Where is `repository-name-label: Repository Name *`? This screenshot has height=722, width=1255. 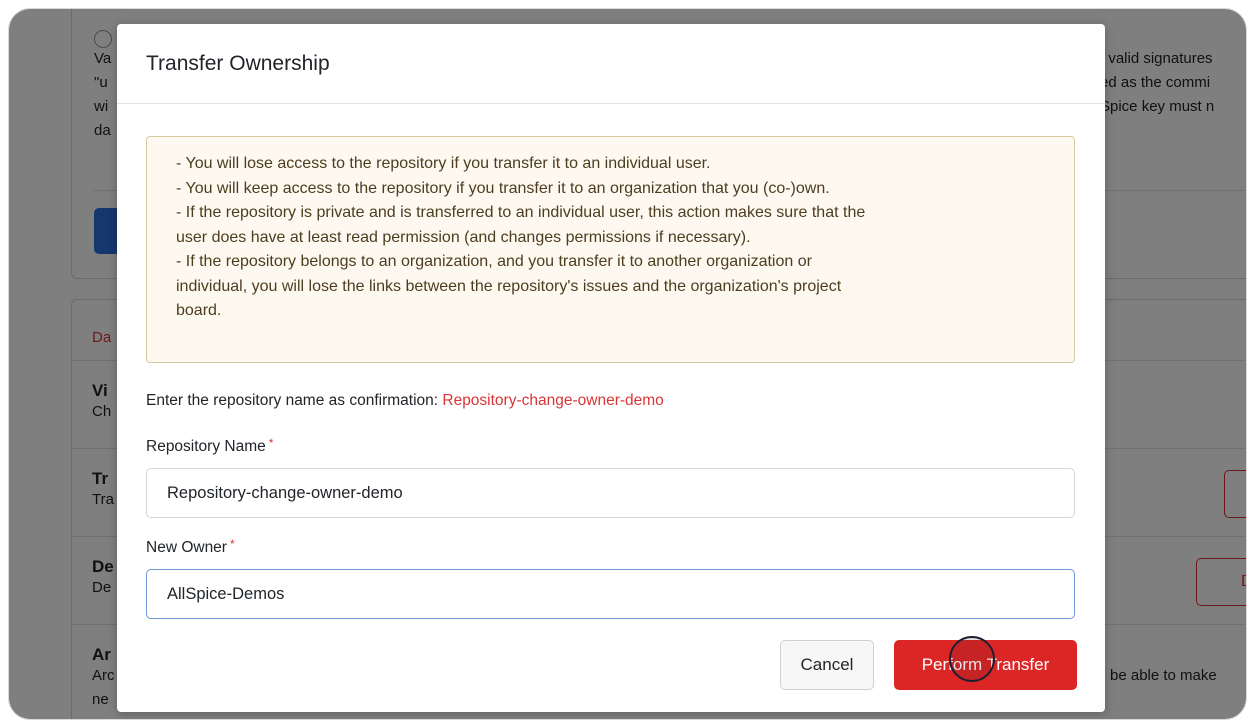 repository-name-label: Repository Name * is located at coordinates (210, 446).